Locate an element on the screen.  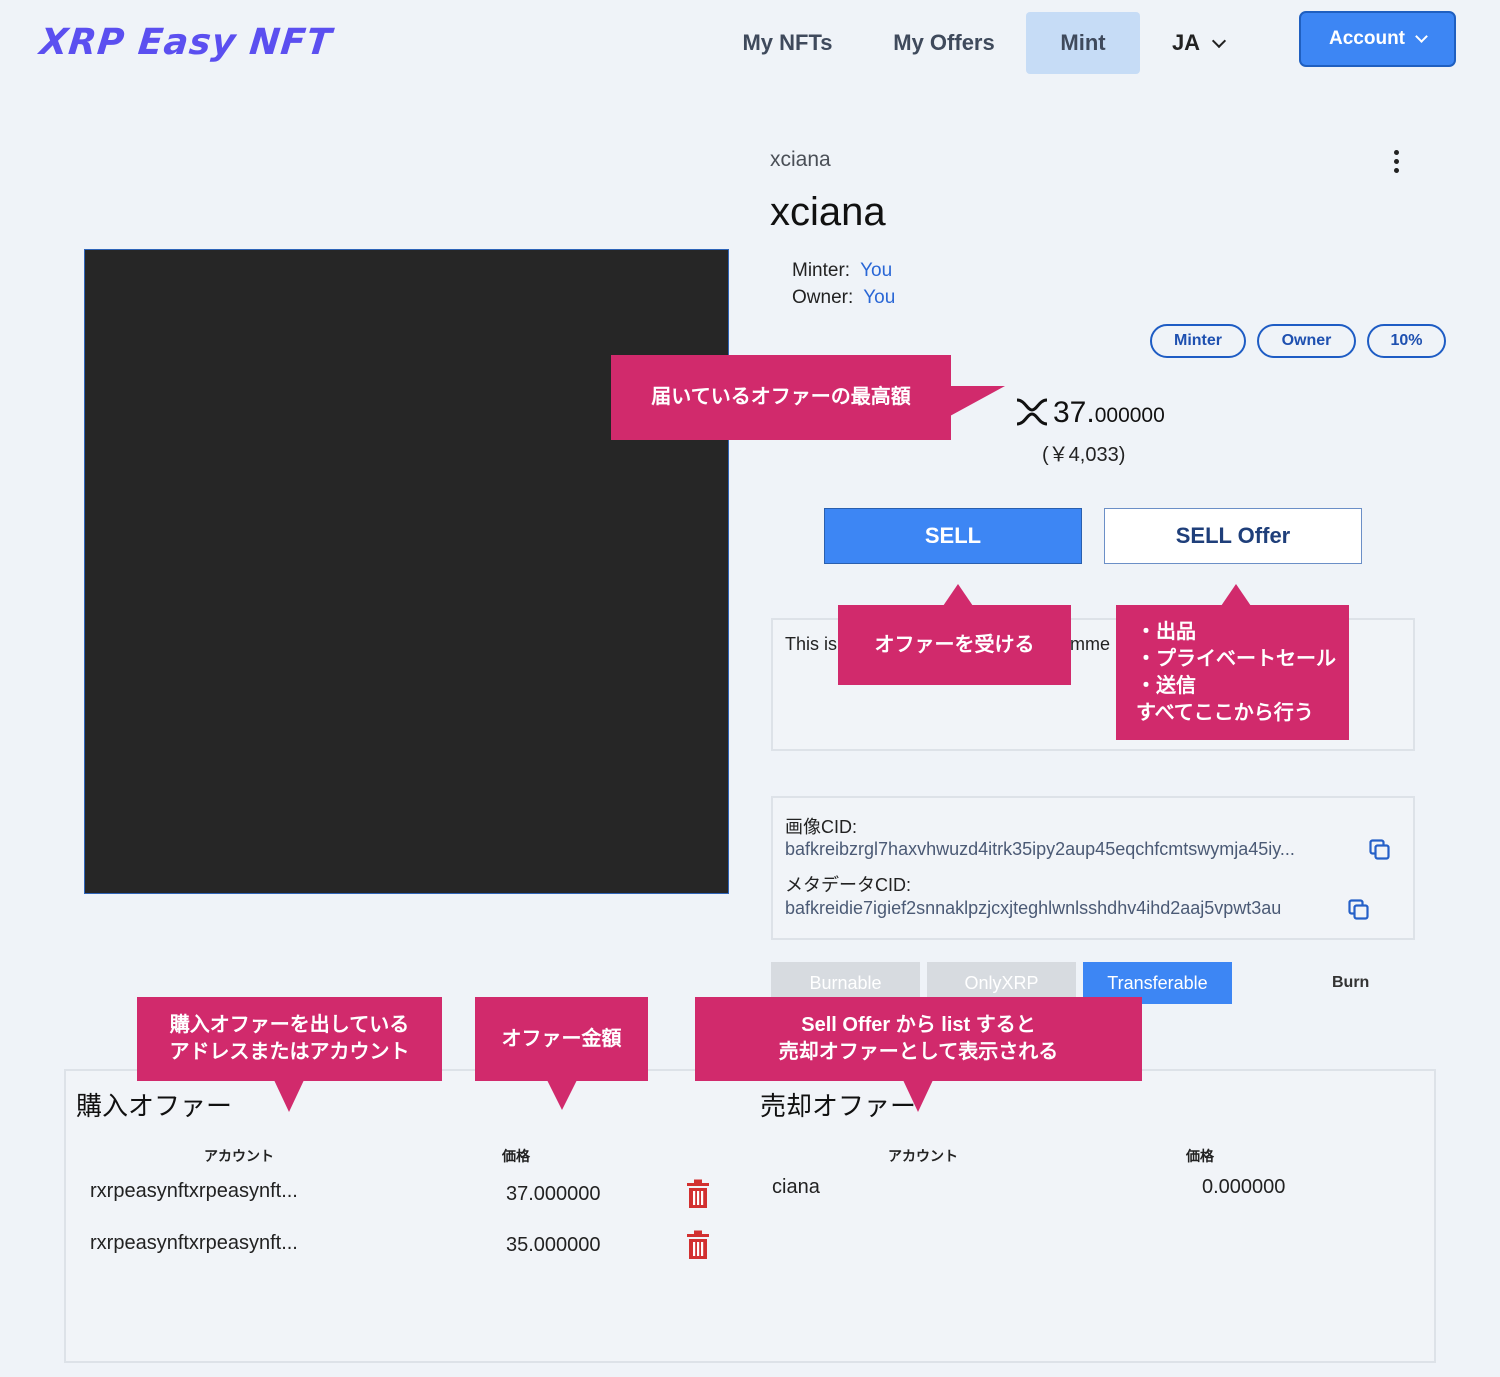
badge-minter: Minter is located at coordinates (1198, 341).